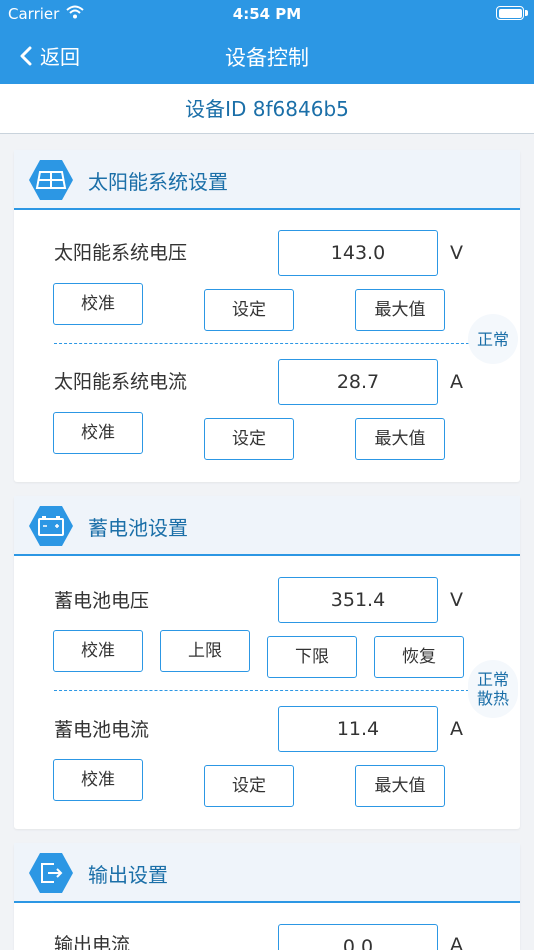  I want to click on status-bar: Carrier 4:54 PM, so click(267, 14).